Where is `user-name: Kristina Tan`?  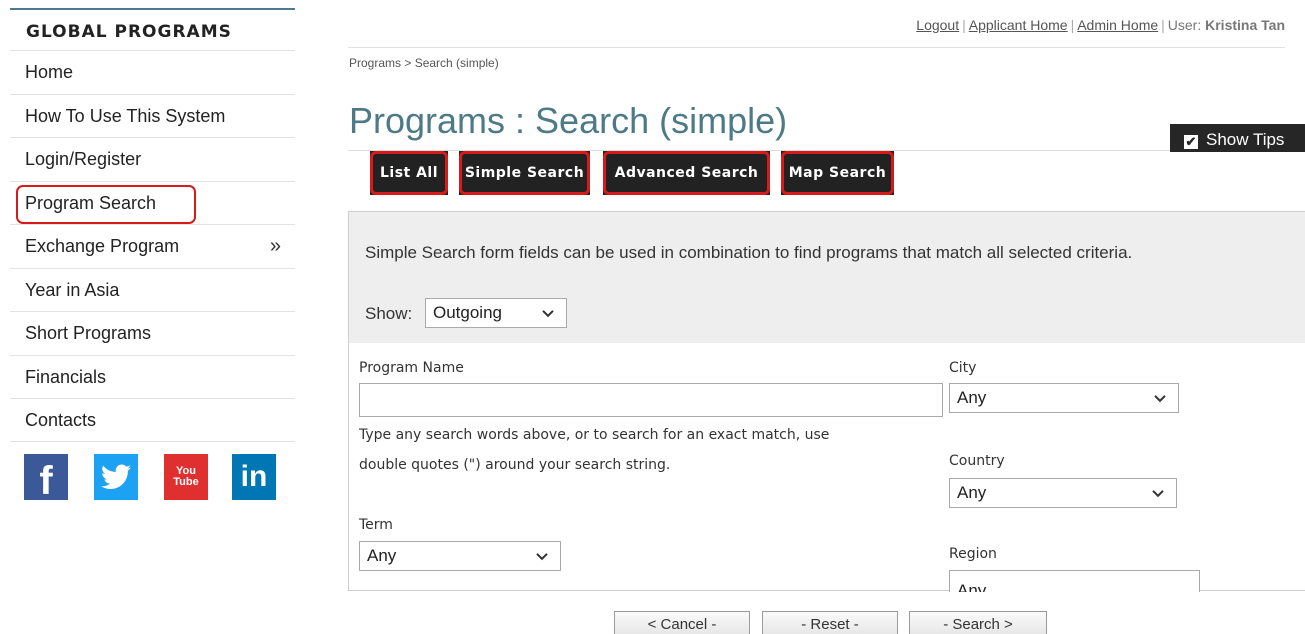 user-name: Kristina Tan is located at coordinates (1245, 25).